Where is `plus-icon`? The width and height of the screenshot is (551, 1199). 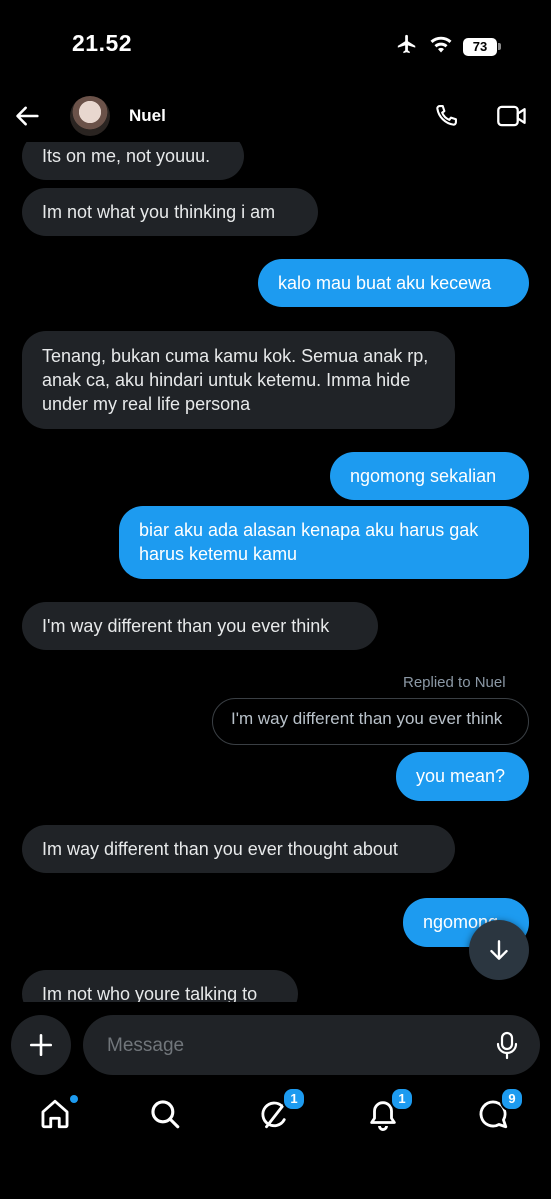
plus-icon is located at coordinates (41, 1045).